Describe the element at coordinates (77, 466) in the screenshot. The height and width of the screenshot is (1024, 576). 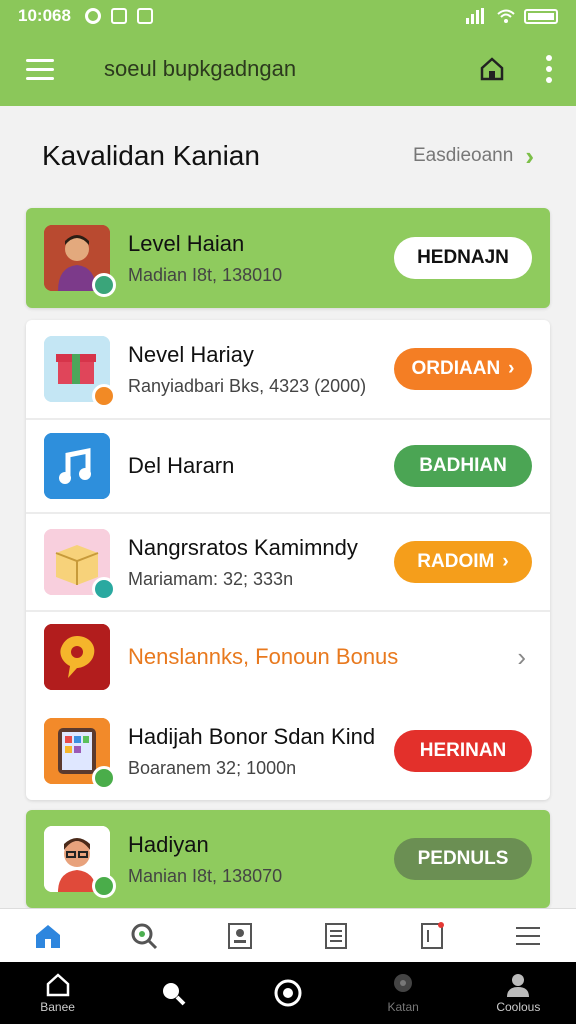
I see `music-note-icon` at that location.